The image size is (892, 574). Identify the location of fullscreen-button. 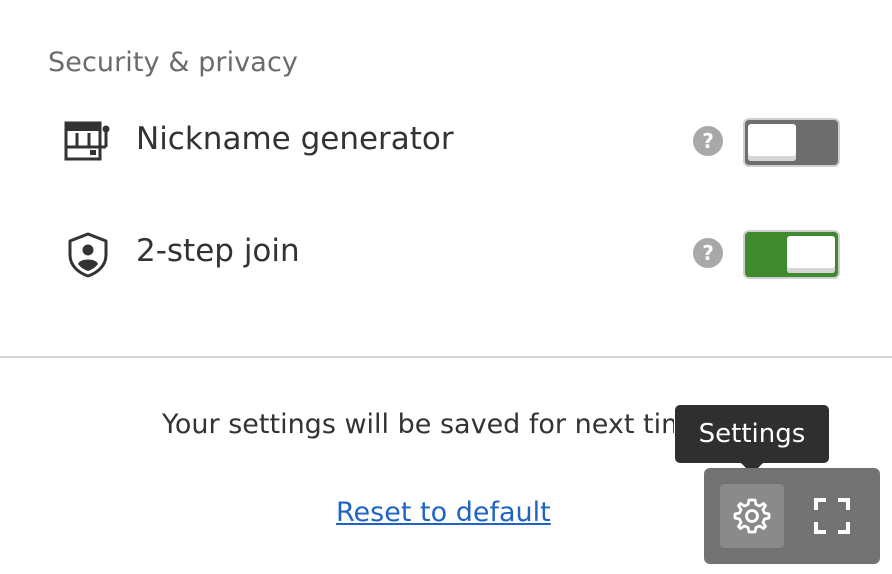
(832, 516).